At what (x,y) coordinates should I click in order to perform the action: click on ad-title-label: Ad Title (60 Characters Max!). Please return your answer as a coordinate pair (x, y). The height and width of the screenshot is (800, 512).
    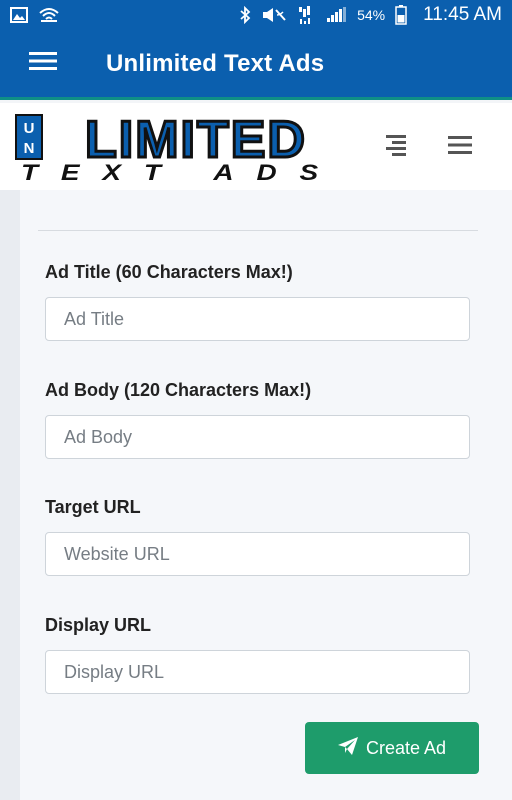
    Looking at the image, I should click on (169, 272).